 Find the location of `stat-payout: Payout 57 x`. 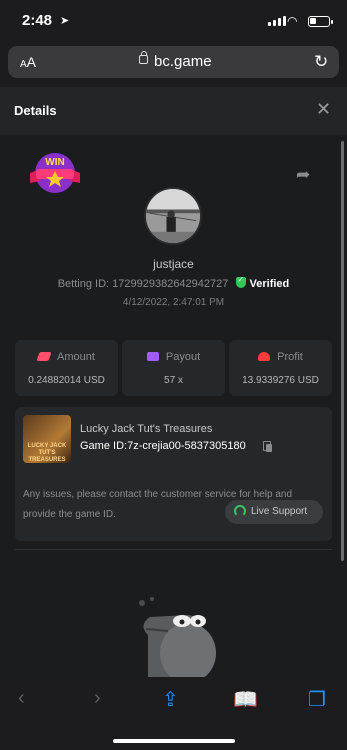

stat-payout: Payout 57 x is located at coordinates (173, 368).